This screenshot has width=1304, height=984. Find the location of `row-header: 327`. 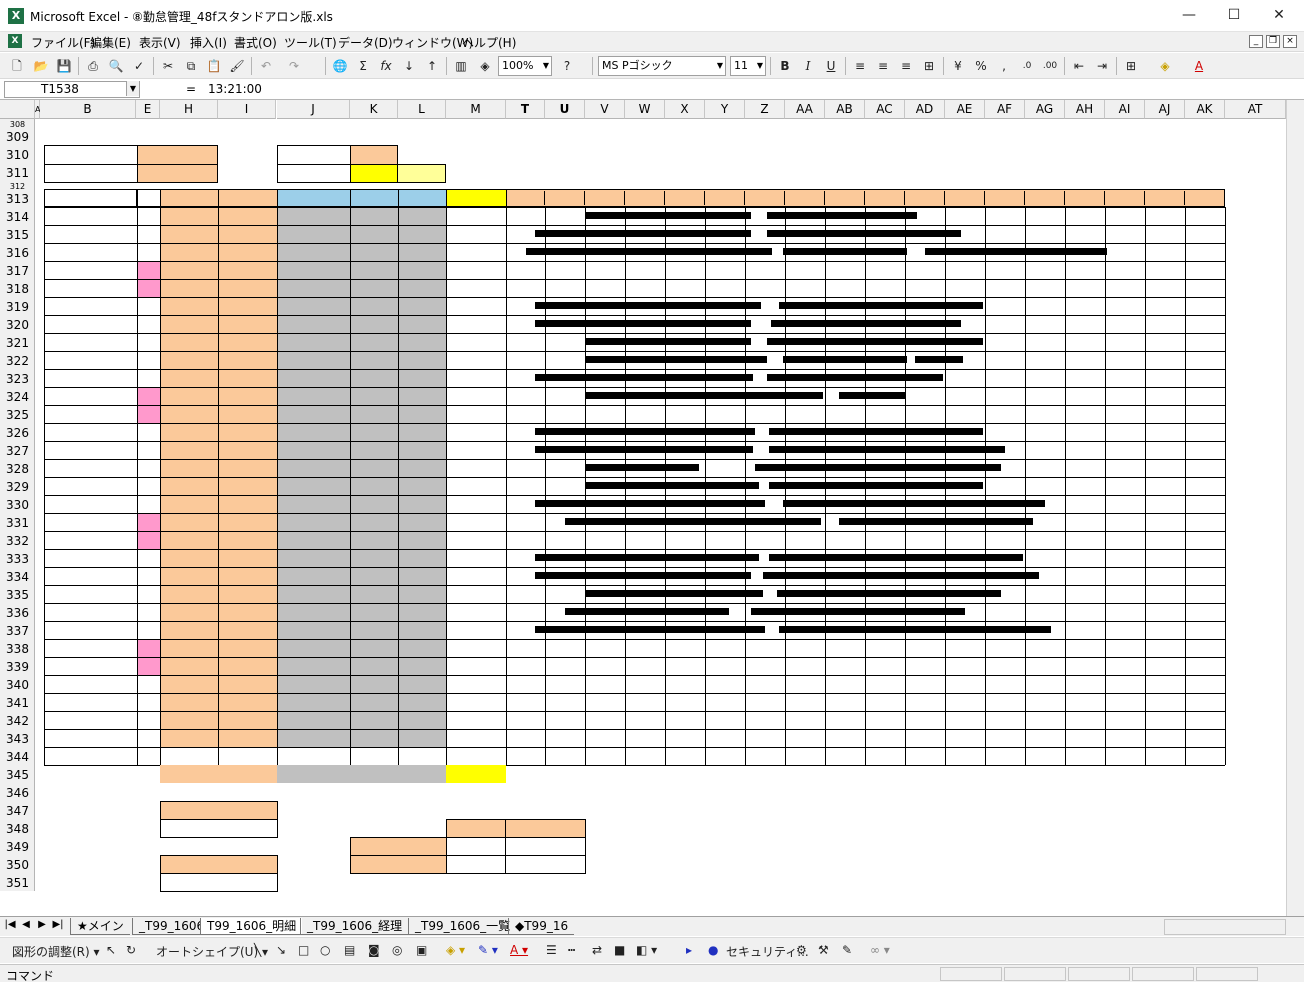

row-header: 327 is located at coordinates (17, 450).